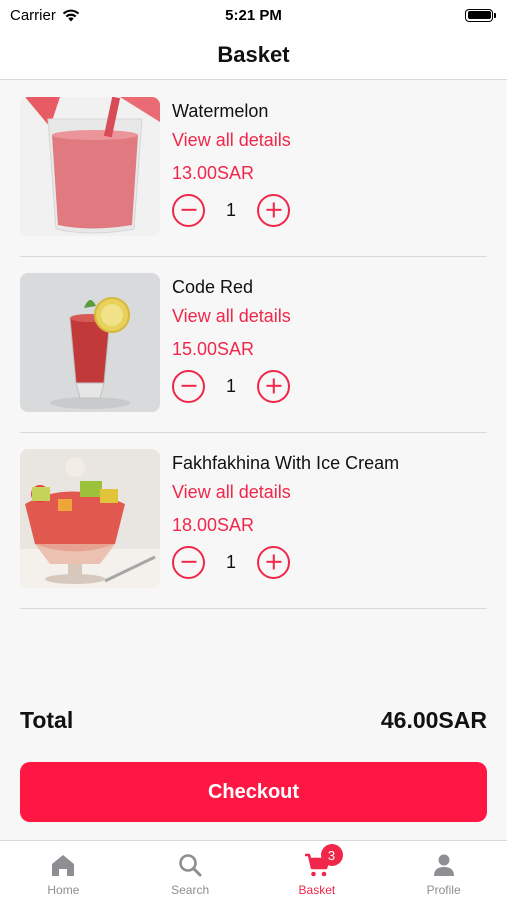 The height and width of the screenshot is (900, 507). I want to click on nav-header: Basket, so click(253, 55).